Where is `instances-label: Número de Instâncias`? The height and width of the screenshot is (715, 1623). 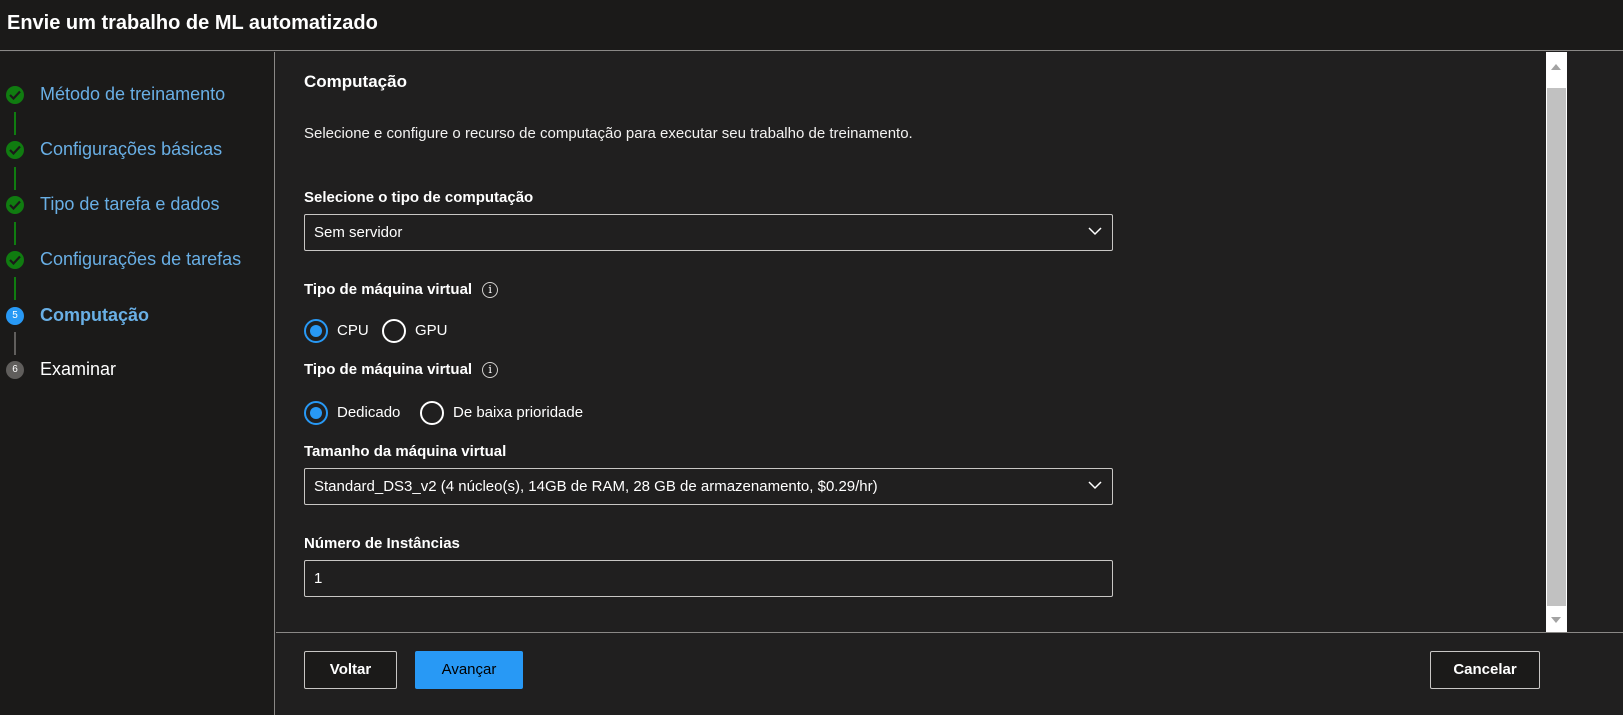 instances-label: Número de Instâncias is located at coordinates (382, 543).